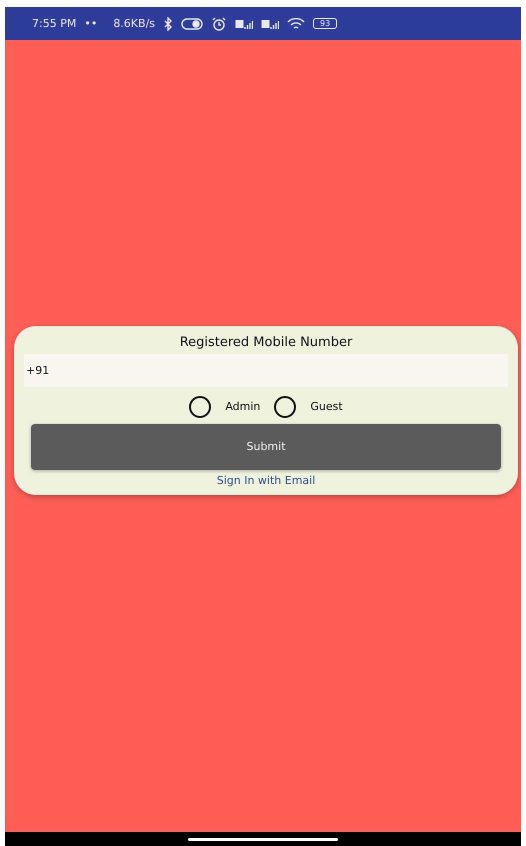  I want to click on email-sign-in-link: Sign In with Email, so click(266, 480).